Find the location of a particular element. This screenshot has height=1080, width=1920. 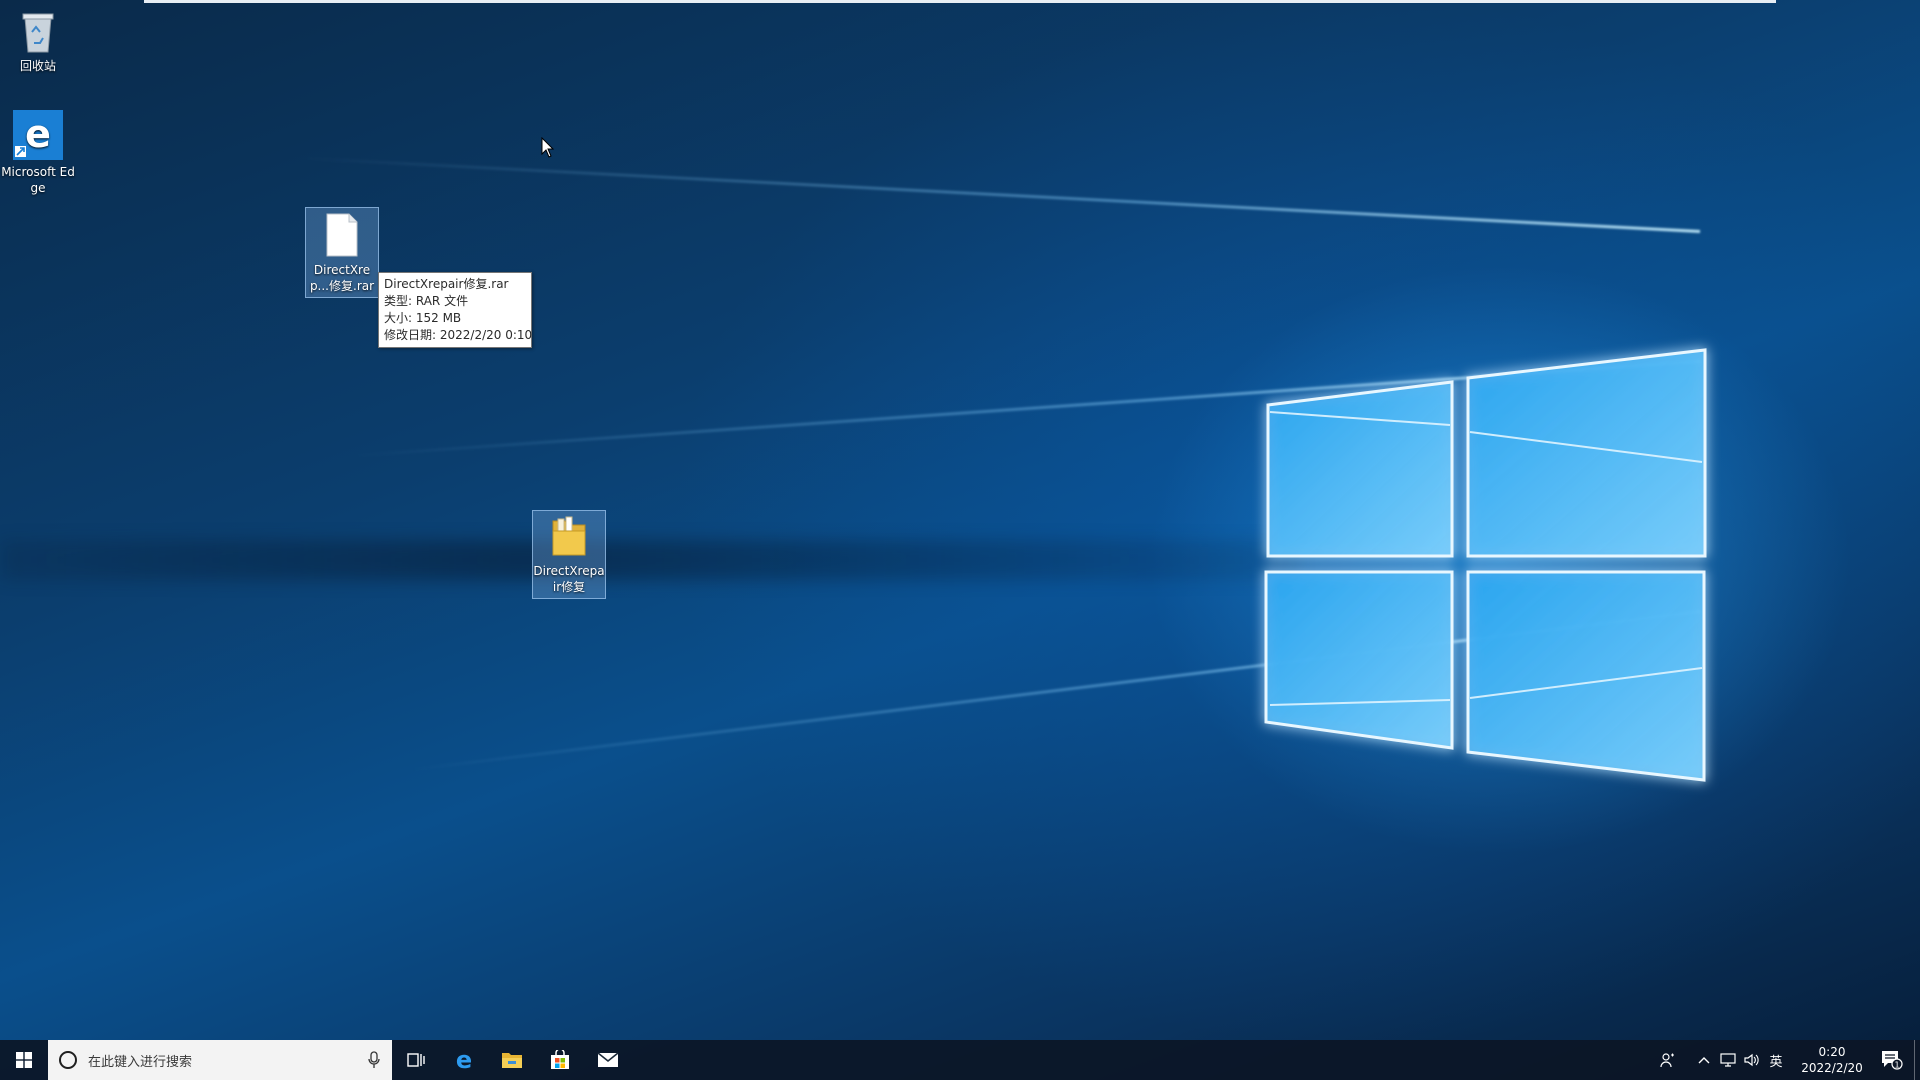

taskbar-store-button is located at coordinates (560, 1060).